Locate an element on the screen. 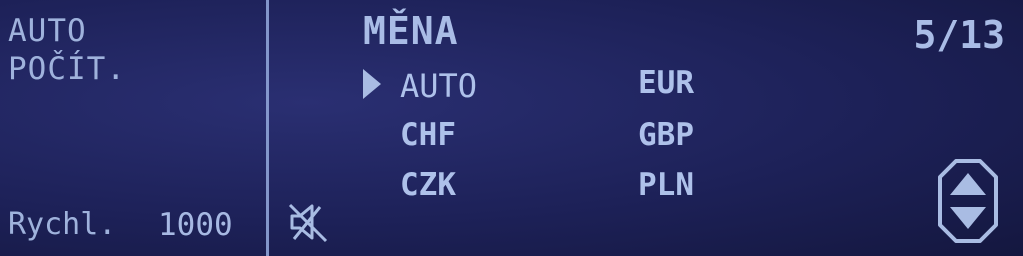  count-mode-line2: POČÍT. is located at coordinates (67, 69).